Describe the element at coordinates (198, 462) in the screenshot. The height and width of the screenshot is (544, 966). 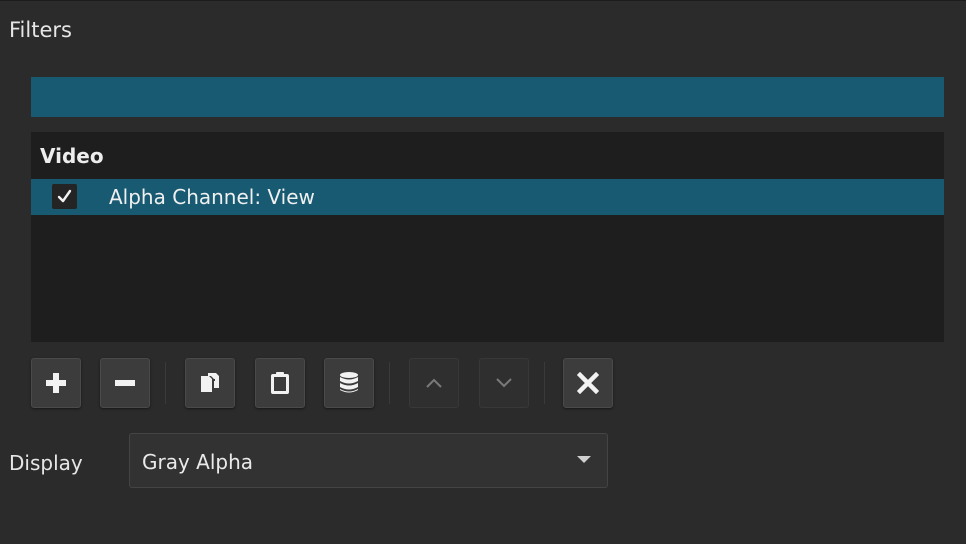
I see `display-select-value: Gray Alpha` at that location.